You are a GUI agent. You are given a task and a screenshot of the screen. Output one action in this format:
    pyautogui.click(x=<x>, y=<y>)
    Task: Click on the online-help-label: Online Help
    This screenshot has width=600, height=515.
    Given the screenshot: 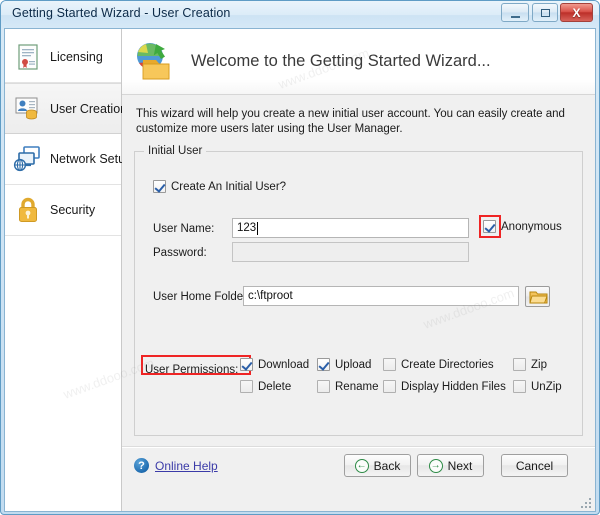 What is the action you would take?
    pyautogui.click(x=186, y=465)
    